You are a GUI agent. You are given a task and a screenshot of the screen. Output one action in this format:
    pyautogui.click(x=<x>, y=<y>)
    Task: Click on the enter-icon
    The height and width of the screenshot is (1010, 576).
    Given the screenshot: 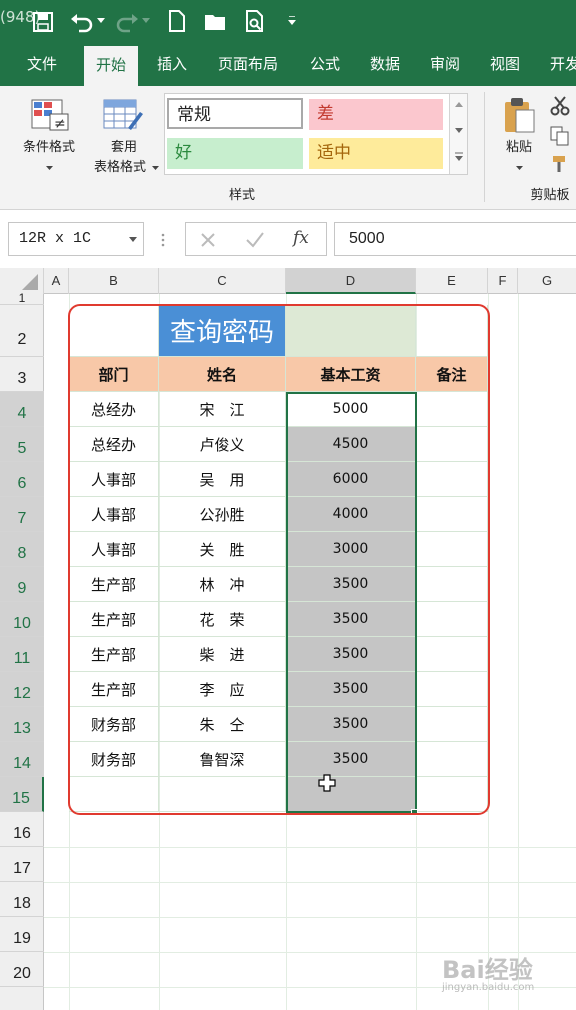 What is the action you would take?
    pyautogui.click(x=255, y=240)
    